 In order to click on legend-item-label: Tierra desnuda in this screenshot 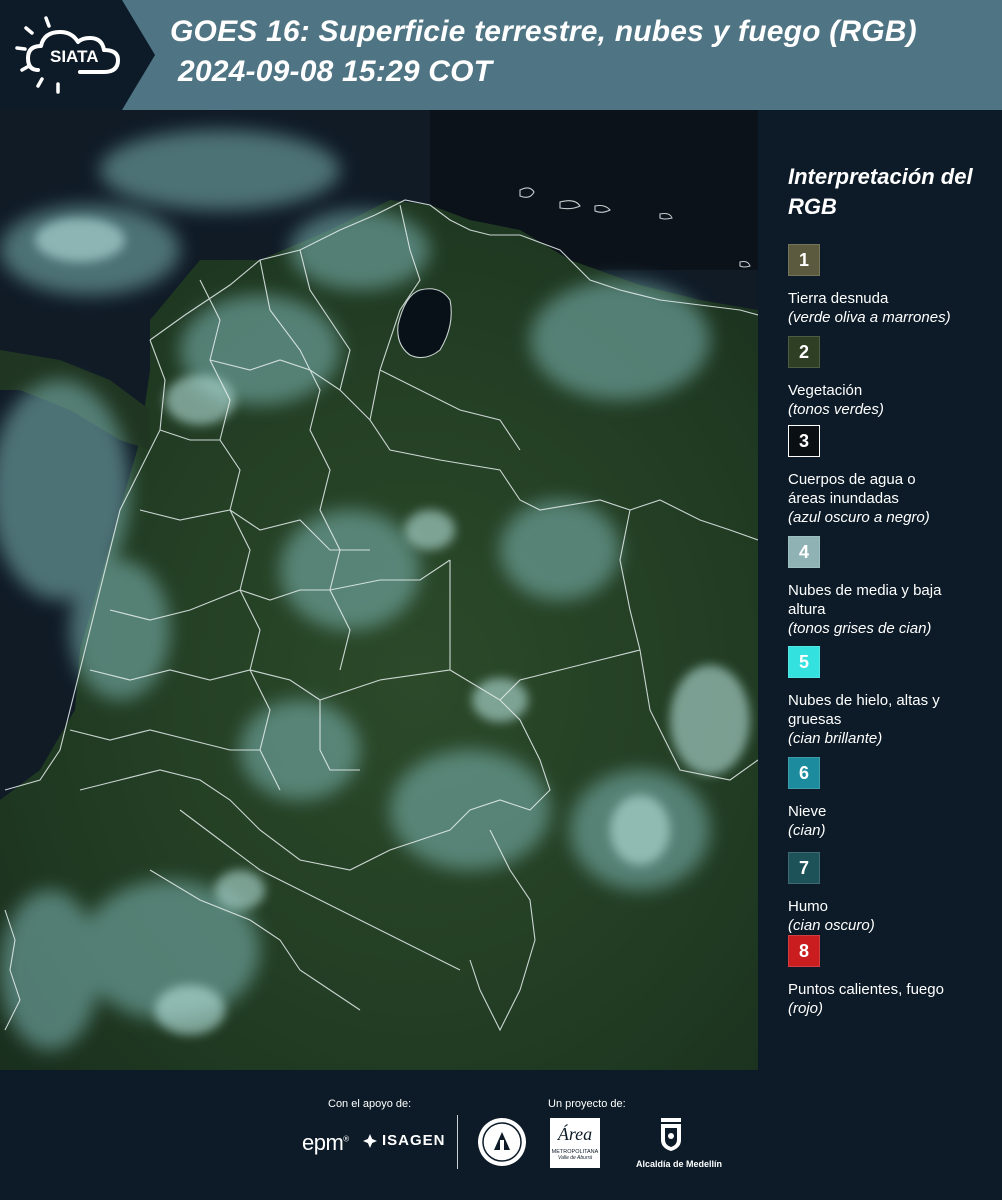, I will do `click(838, 298)`.